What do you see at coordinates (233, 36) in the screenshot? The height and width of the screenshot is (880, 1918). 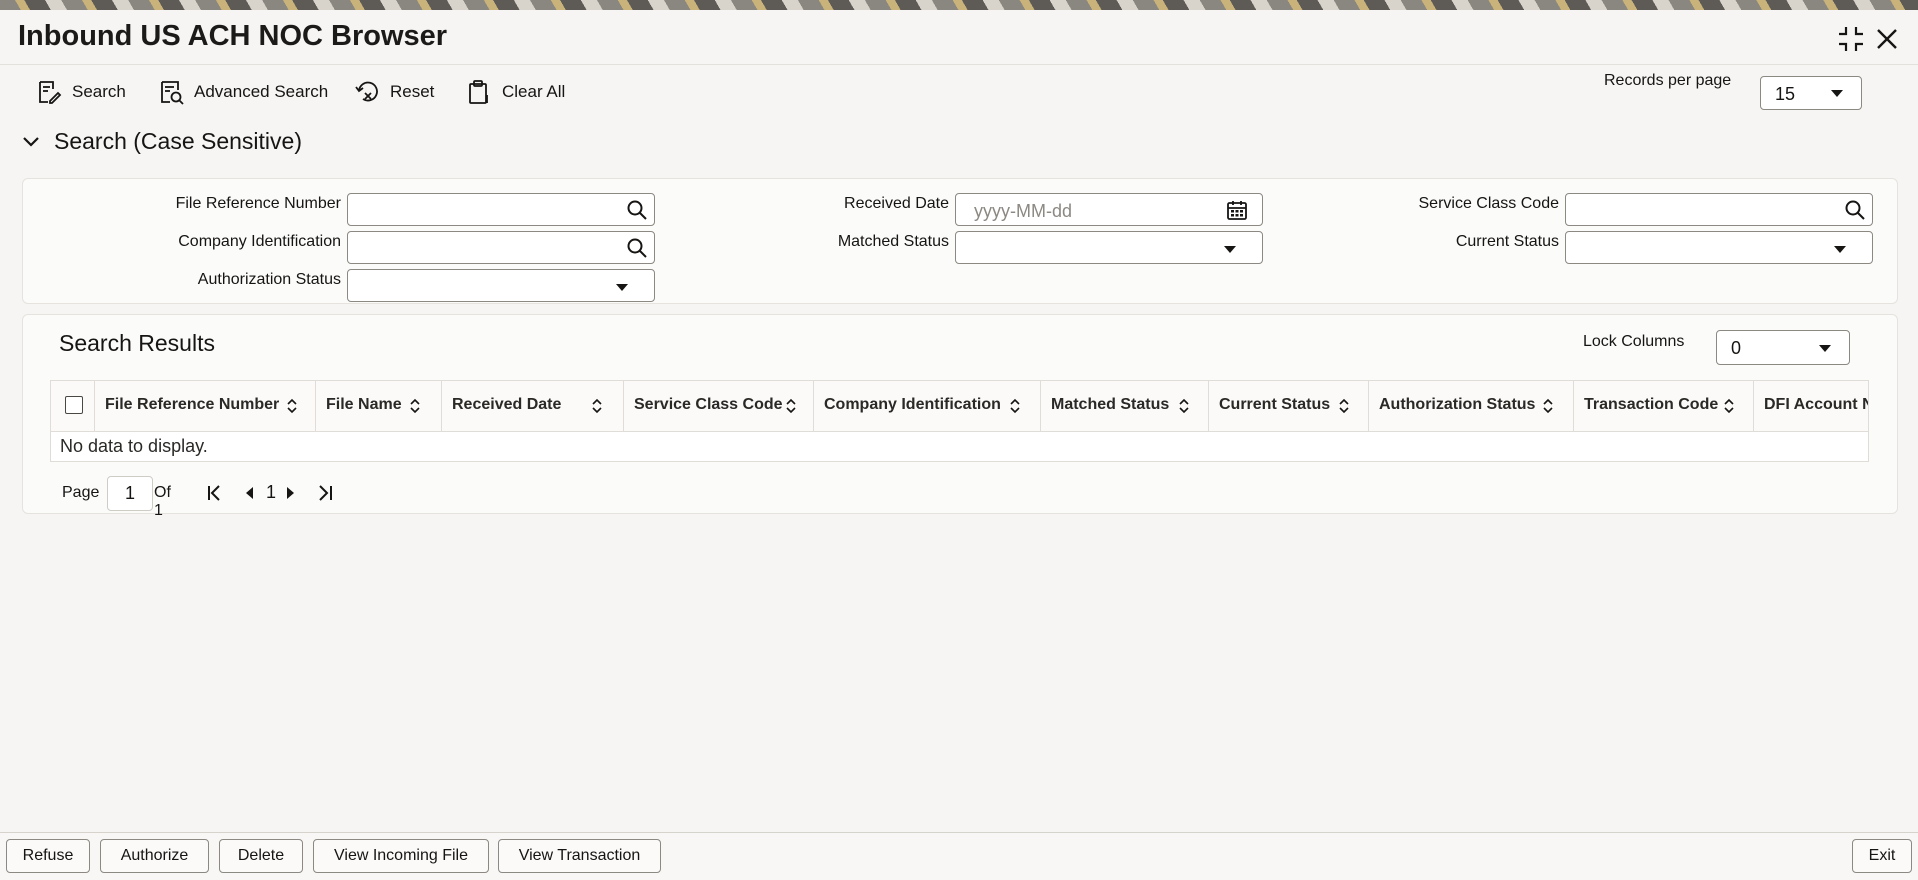 I see `page-title: Inbound US ACH NOC Browser` at bounding box center [233, 36].